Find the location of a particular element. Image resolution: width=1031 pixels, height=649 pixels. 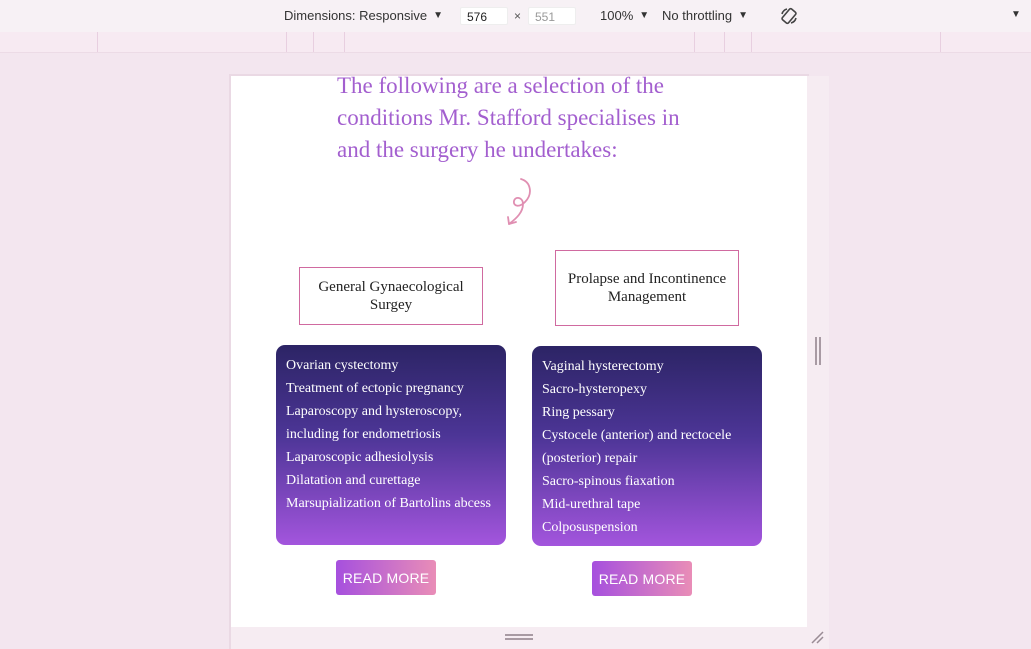

swirl-arrow-icon is located at coordinates (519, 201).